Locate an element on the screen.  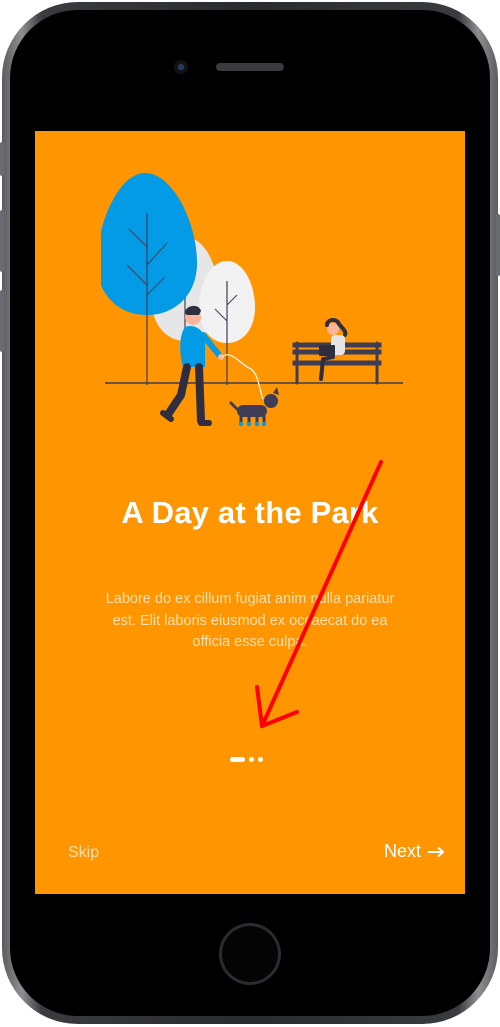
volume-down-button is located at coordinates (2, 321).